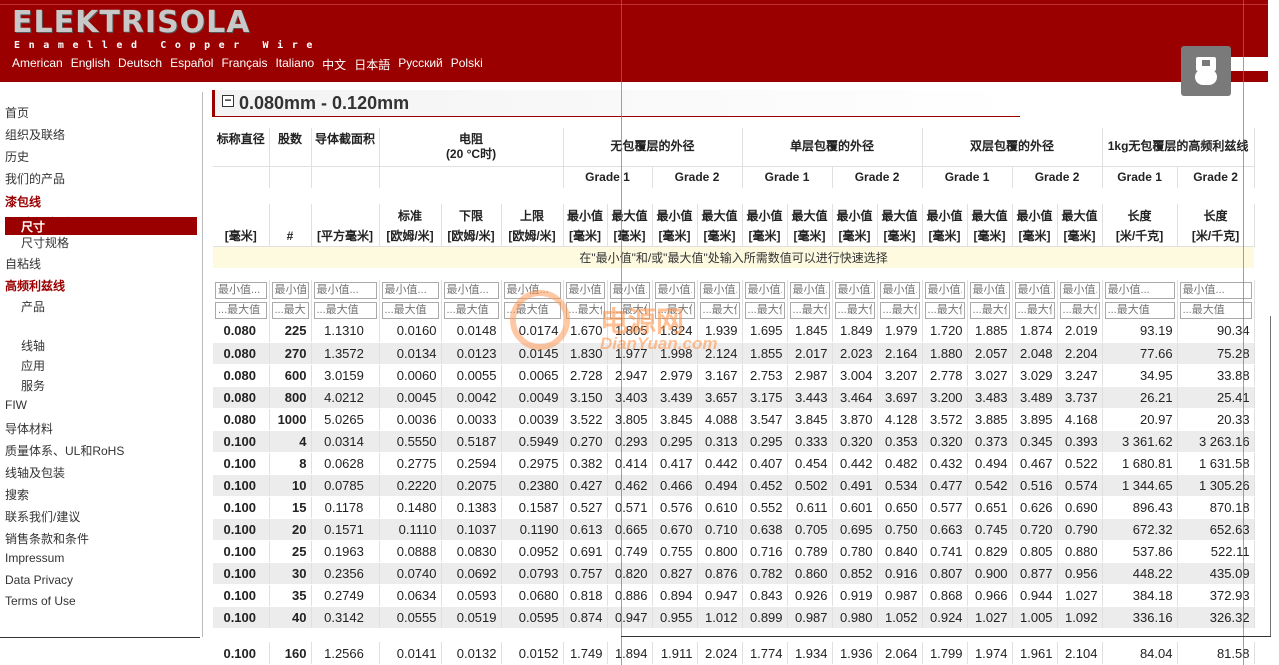 This screenshot has height=665, width=1279. Describe the element at coordinates (855, 463) in the screenshot. I see `table-cell: 0.442` at that location.